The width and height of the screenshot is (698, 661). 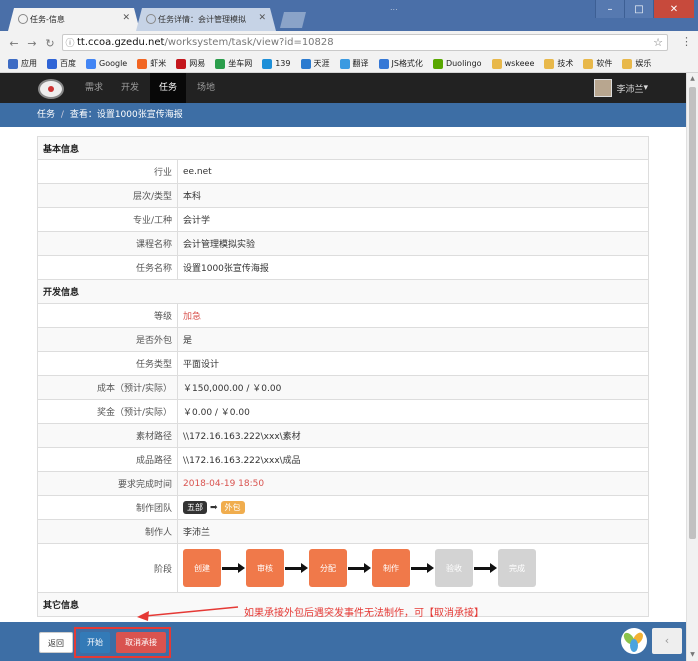 What do you see at coordinates (634, 641) in the screenshot?
I see `yii-debug-icon` at bounding box center [634, 641].